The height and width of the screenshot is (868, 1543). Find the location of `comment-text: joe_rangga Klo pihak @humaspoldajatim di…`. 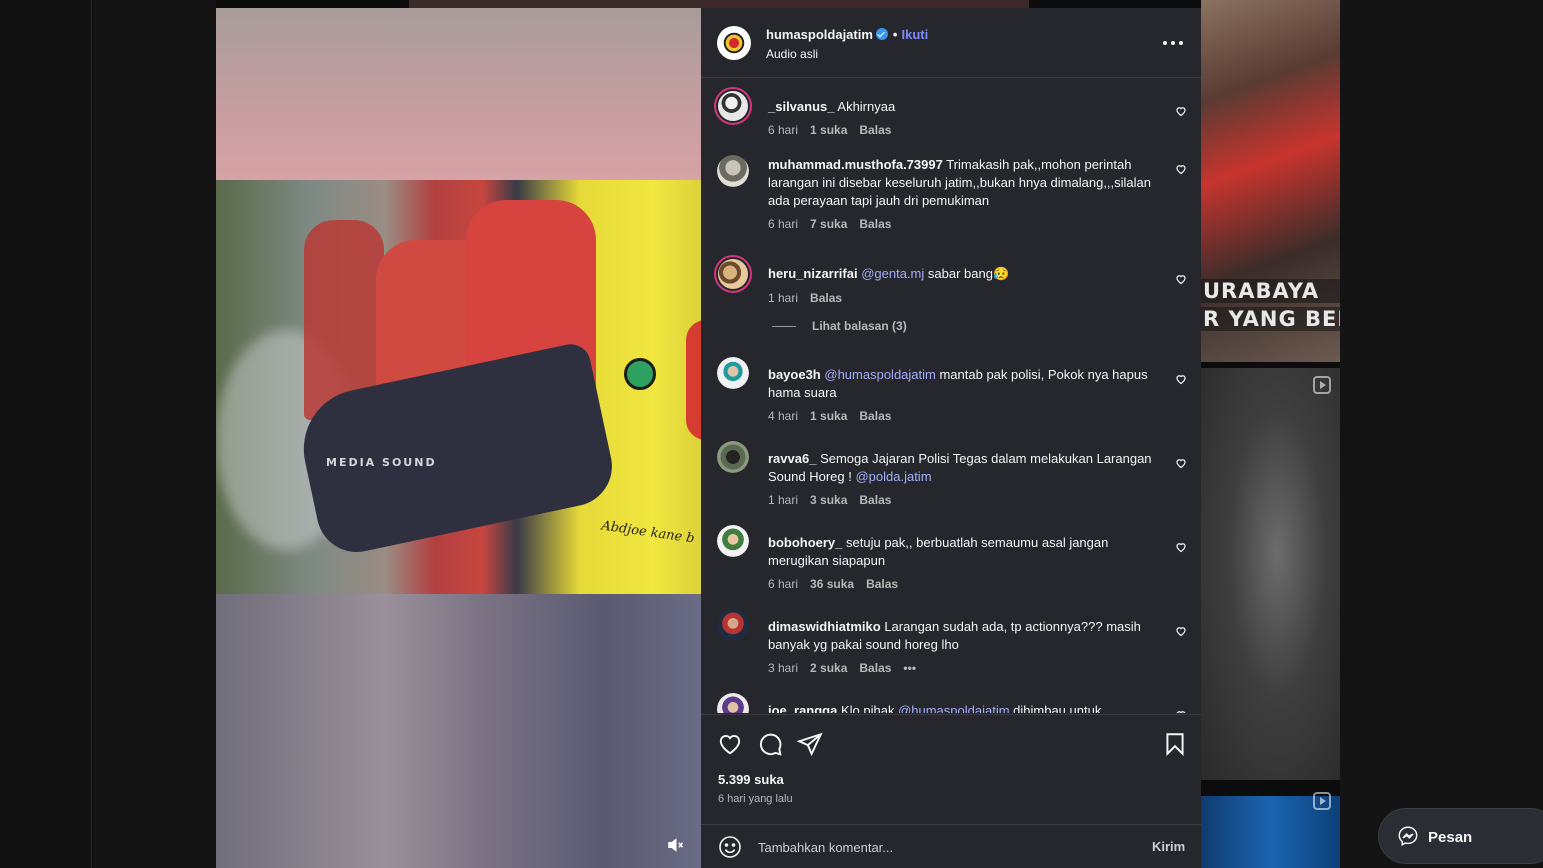

comment-text: joe_rangga Klo pihak @humaspoldajatim di… is located at coordinates (963, 707).